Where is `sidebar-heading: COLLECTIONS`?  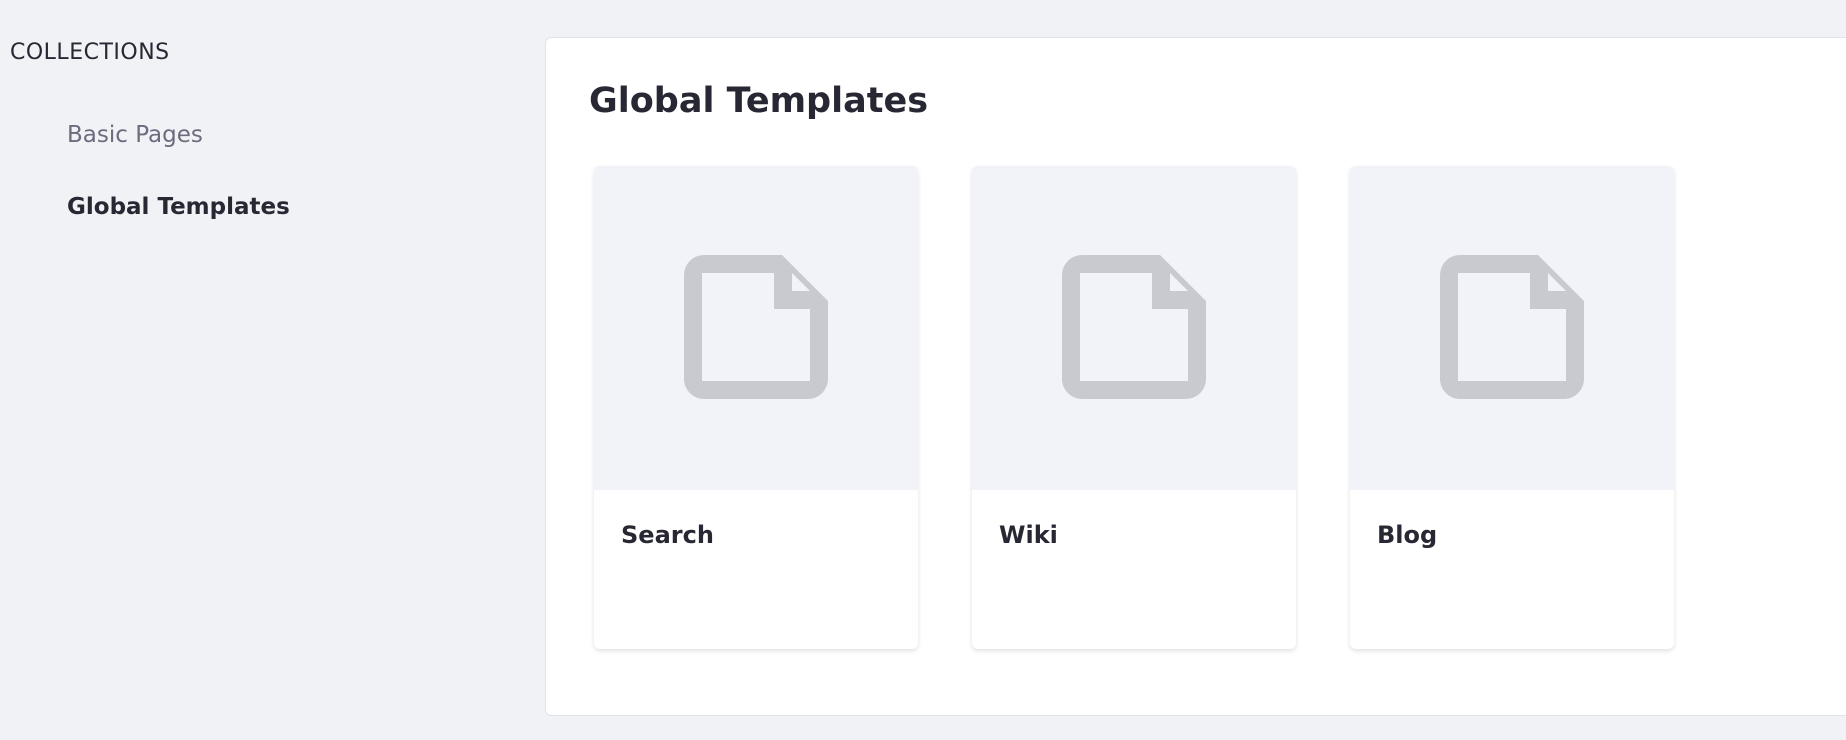
sidebar-heading: COLLECTIONS is located at coordinates (90, 52).